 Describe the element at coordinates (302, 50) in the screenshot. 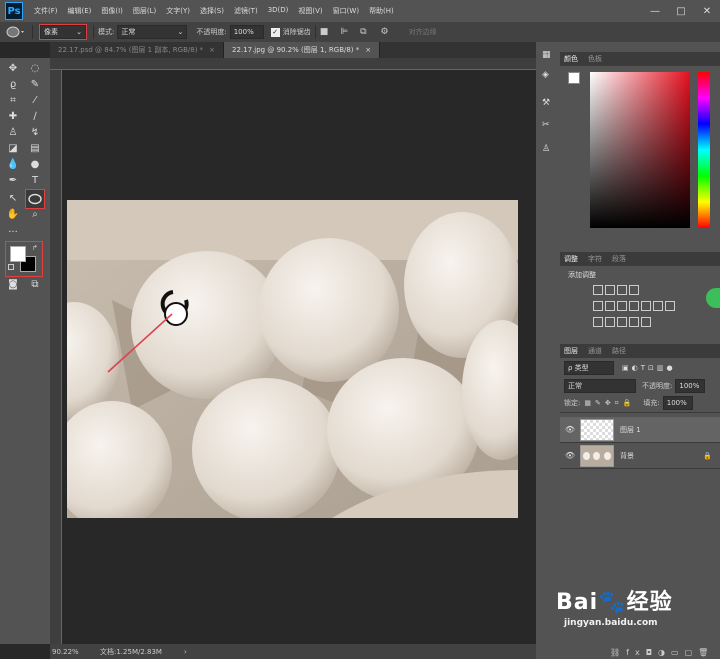

I see `tab-jpg: 22.17.jpg @ 90.2% (图层 1, RGB/8) * ×` at that location.